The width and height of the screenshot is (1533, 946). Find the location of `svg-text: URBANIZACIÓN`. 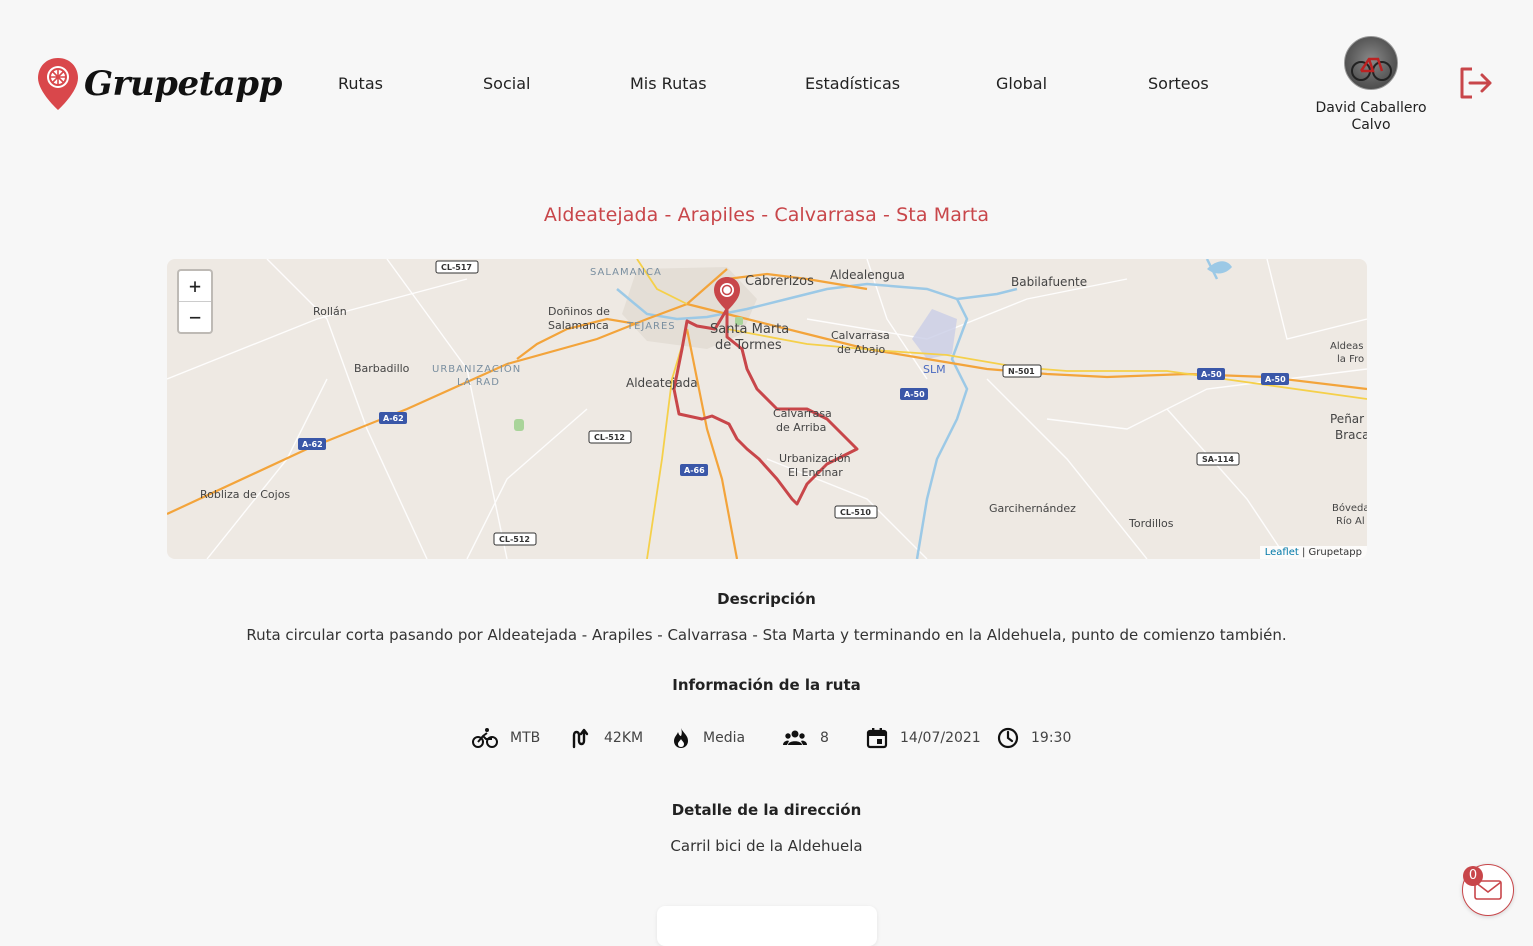

svg-text: URBANIZACIÓN is located at coordinates (476, 368).